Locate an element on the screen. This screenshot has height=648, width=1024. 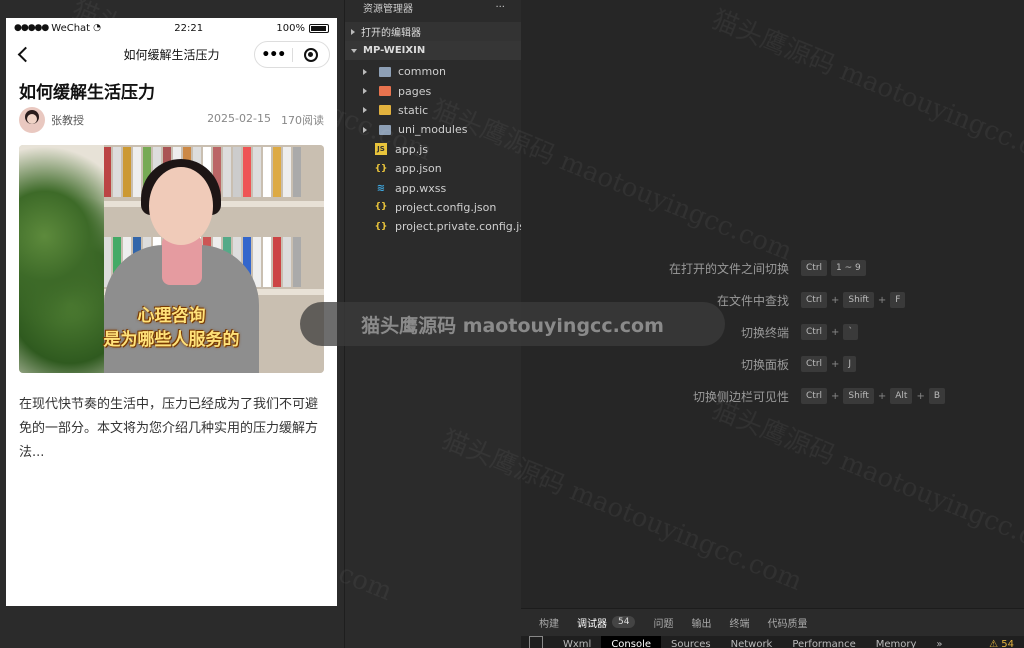
open-editors-label: 打开的编辑器 is located at coordinates (391, 33).